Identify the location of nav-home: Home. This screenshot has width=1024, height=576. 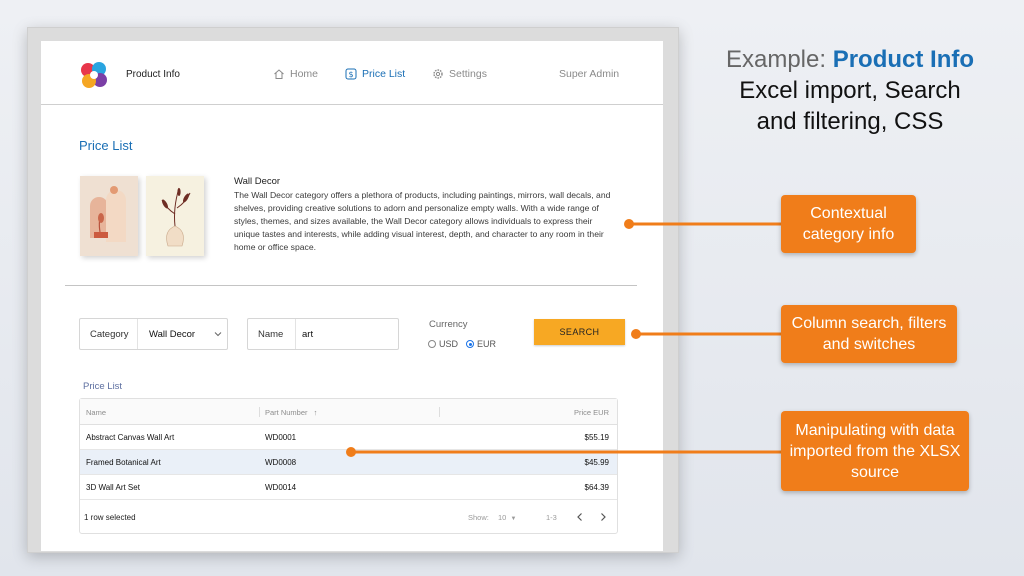
(295, 74).